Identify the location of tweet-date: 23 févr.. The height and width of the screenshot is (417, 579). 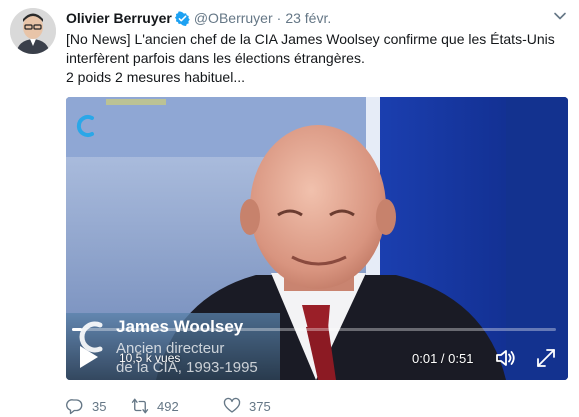
(308, 18).